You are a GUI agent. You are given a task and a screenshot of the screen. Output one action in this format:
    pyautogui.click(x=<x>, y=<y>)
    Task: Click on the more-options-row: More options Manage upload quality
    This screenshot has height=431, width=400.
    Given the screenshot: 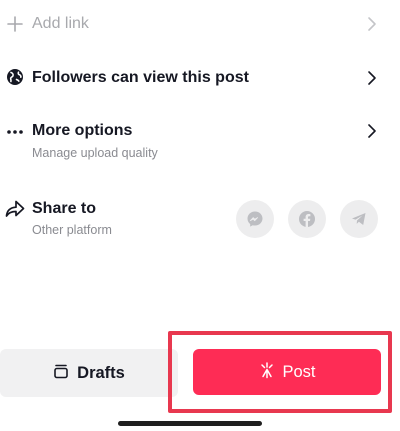 What is the action you would take?
    pyautogui.click(x=200, y=141)
    